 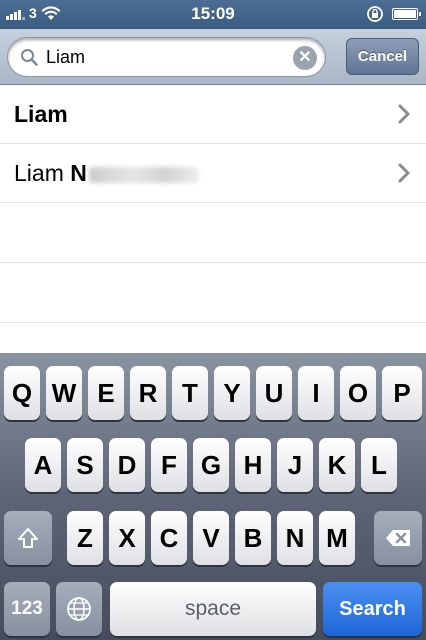 What do you see at coordinates (213, 609) in the screenshot?
I see `space-key: space` at bounding box center [213, 609].